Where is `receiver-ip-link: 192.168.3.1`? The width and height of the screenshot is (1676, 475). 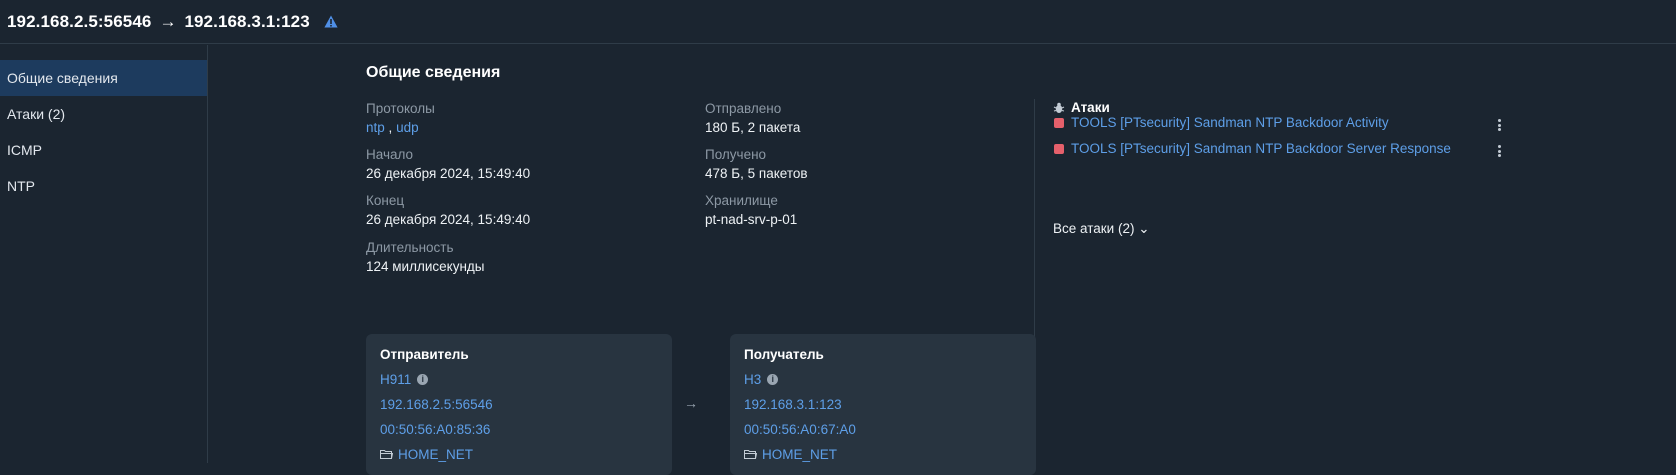 receiver-ip-link: 192.168.3.1 is located at coordinates (779, 404).